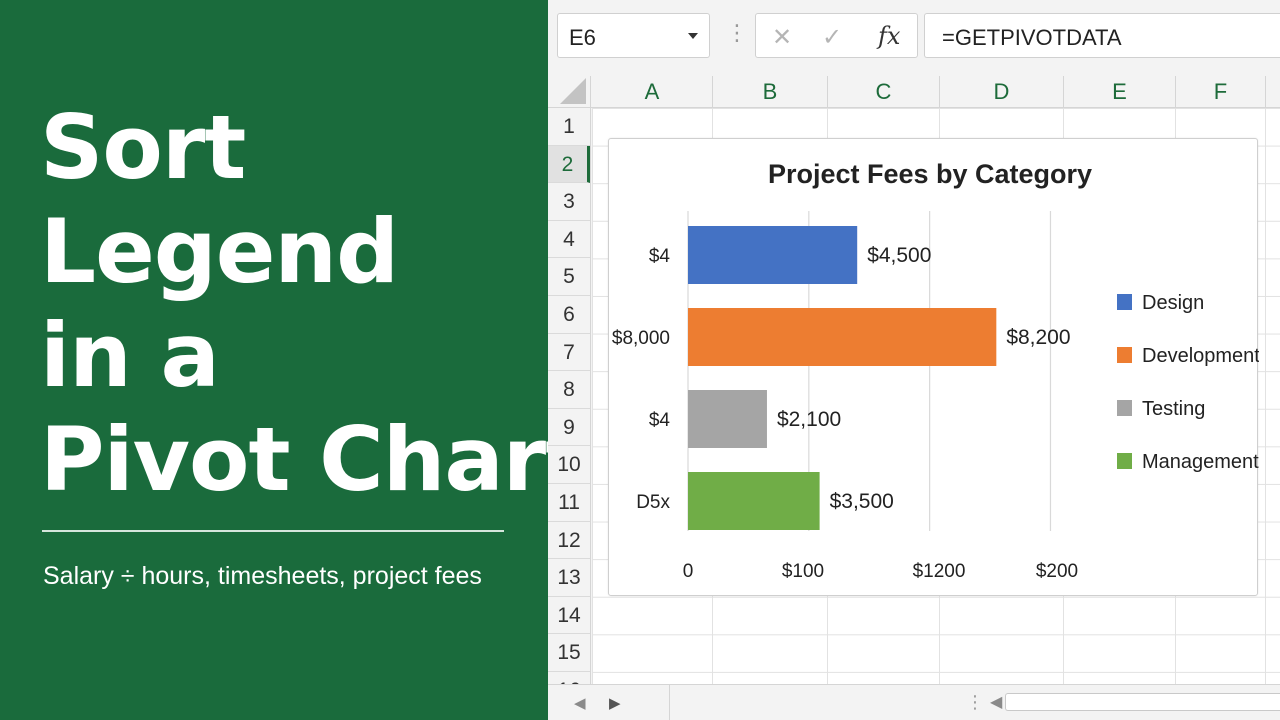 The image size is (1280, 720). I want to click on row-header: 11, so click(569, 503).